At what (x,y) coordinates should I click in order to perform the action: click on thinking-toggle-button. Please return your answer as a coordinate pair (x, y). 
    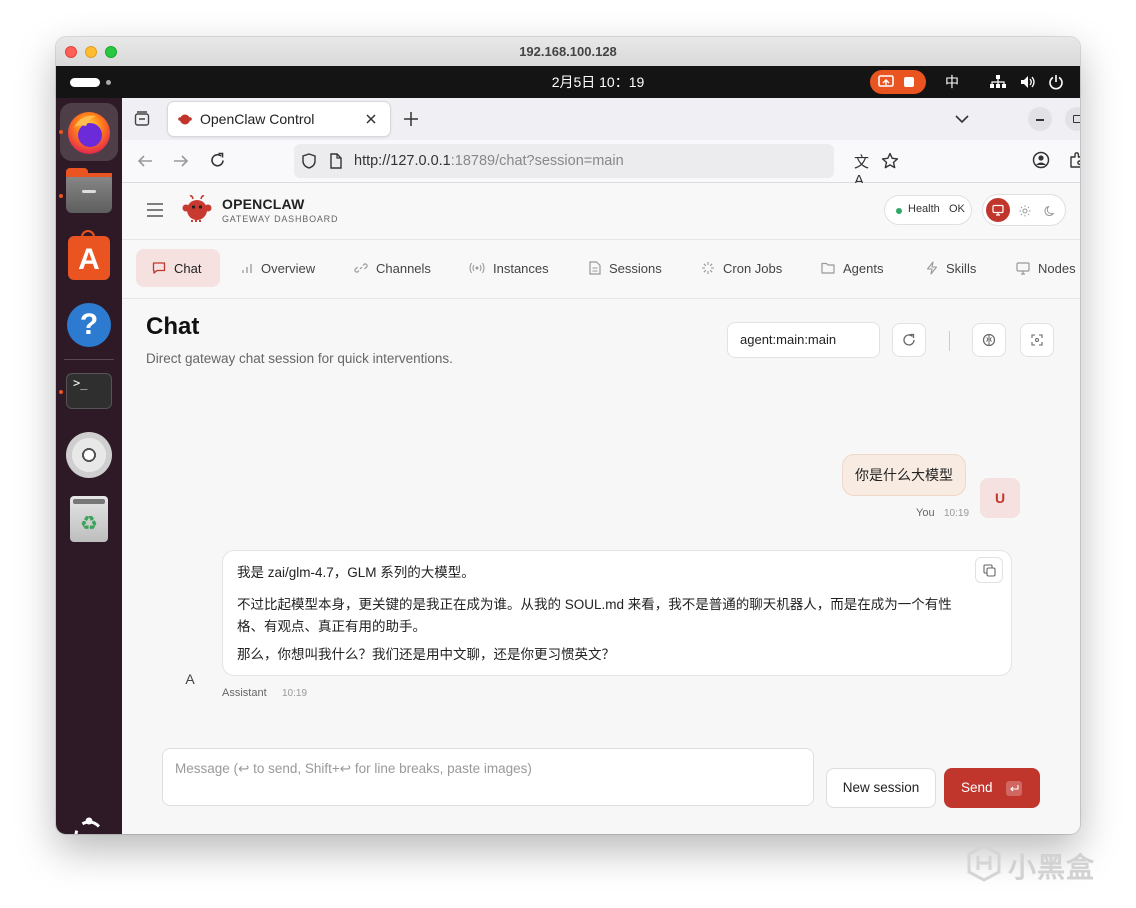
    Looking at the image, I should click on (989, 340).